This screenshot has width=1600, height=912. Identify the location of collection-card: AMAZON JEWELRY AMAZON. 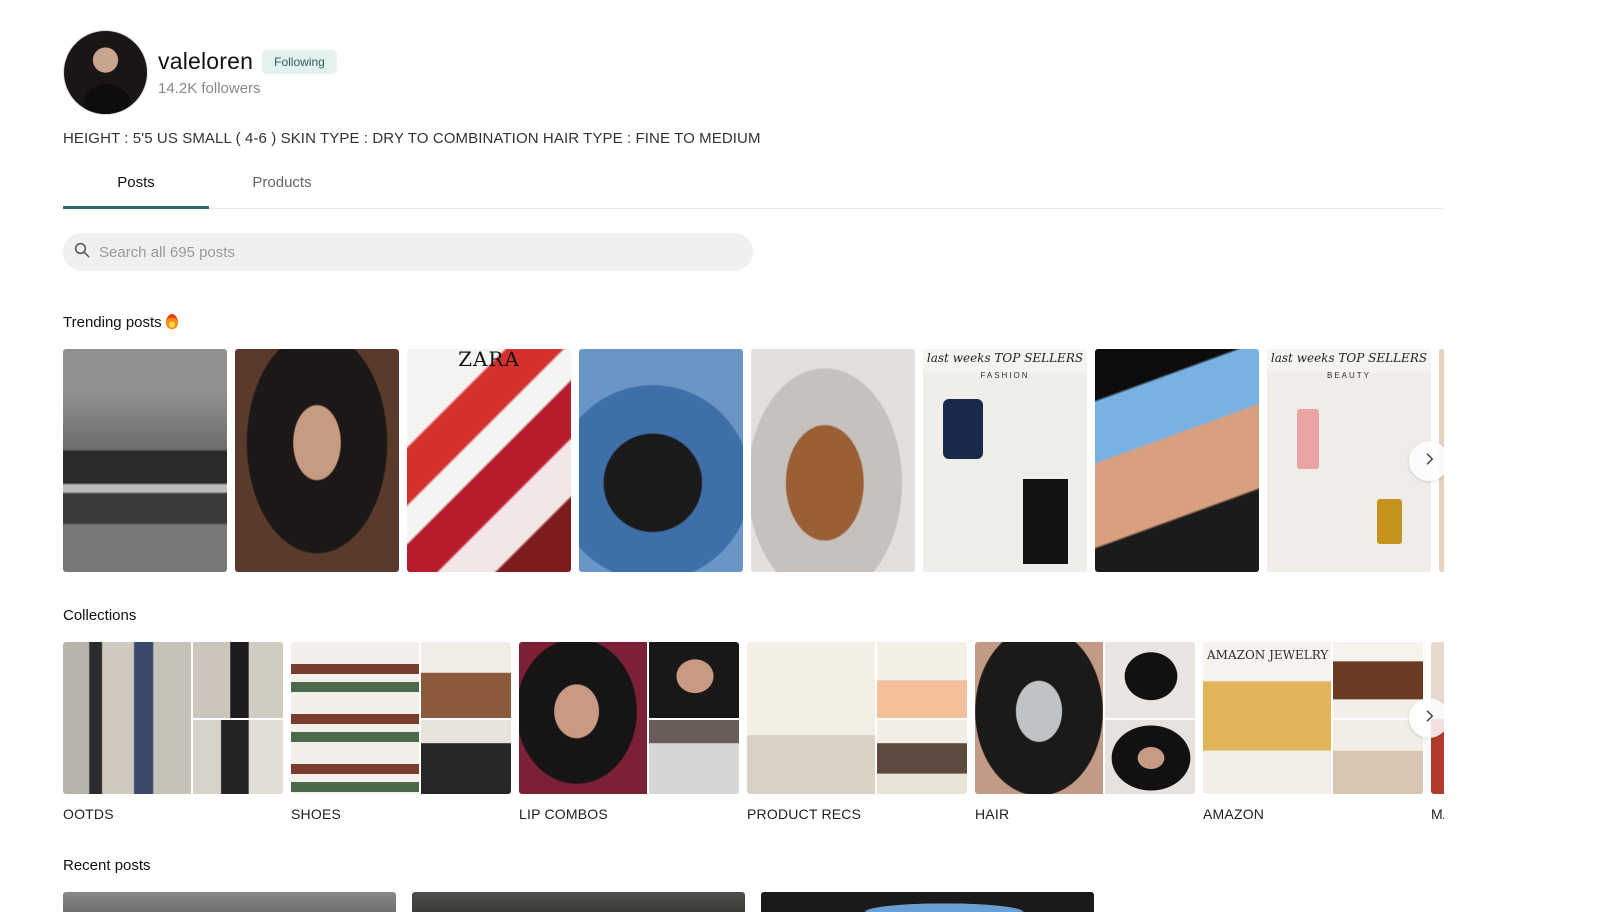
(1313, 732).